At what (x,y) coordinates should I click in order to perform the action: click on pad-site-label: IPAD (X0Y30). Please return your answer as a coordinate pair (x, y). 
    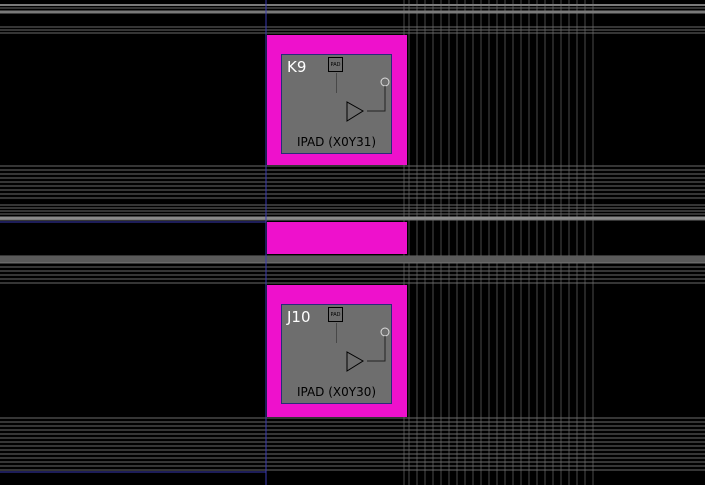
    Looking at the image, I should click on (336, 392).